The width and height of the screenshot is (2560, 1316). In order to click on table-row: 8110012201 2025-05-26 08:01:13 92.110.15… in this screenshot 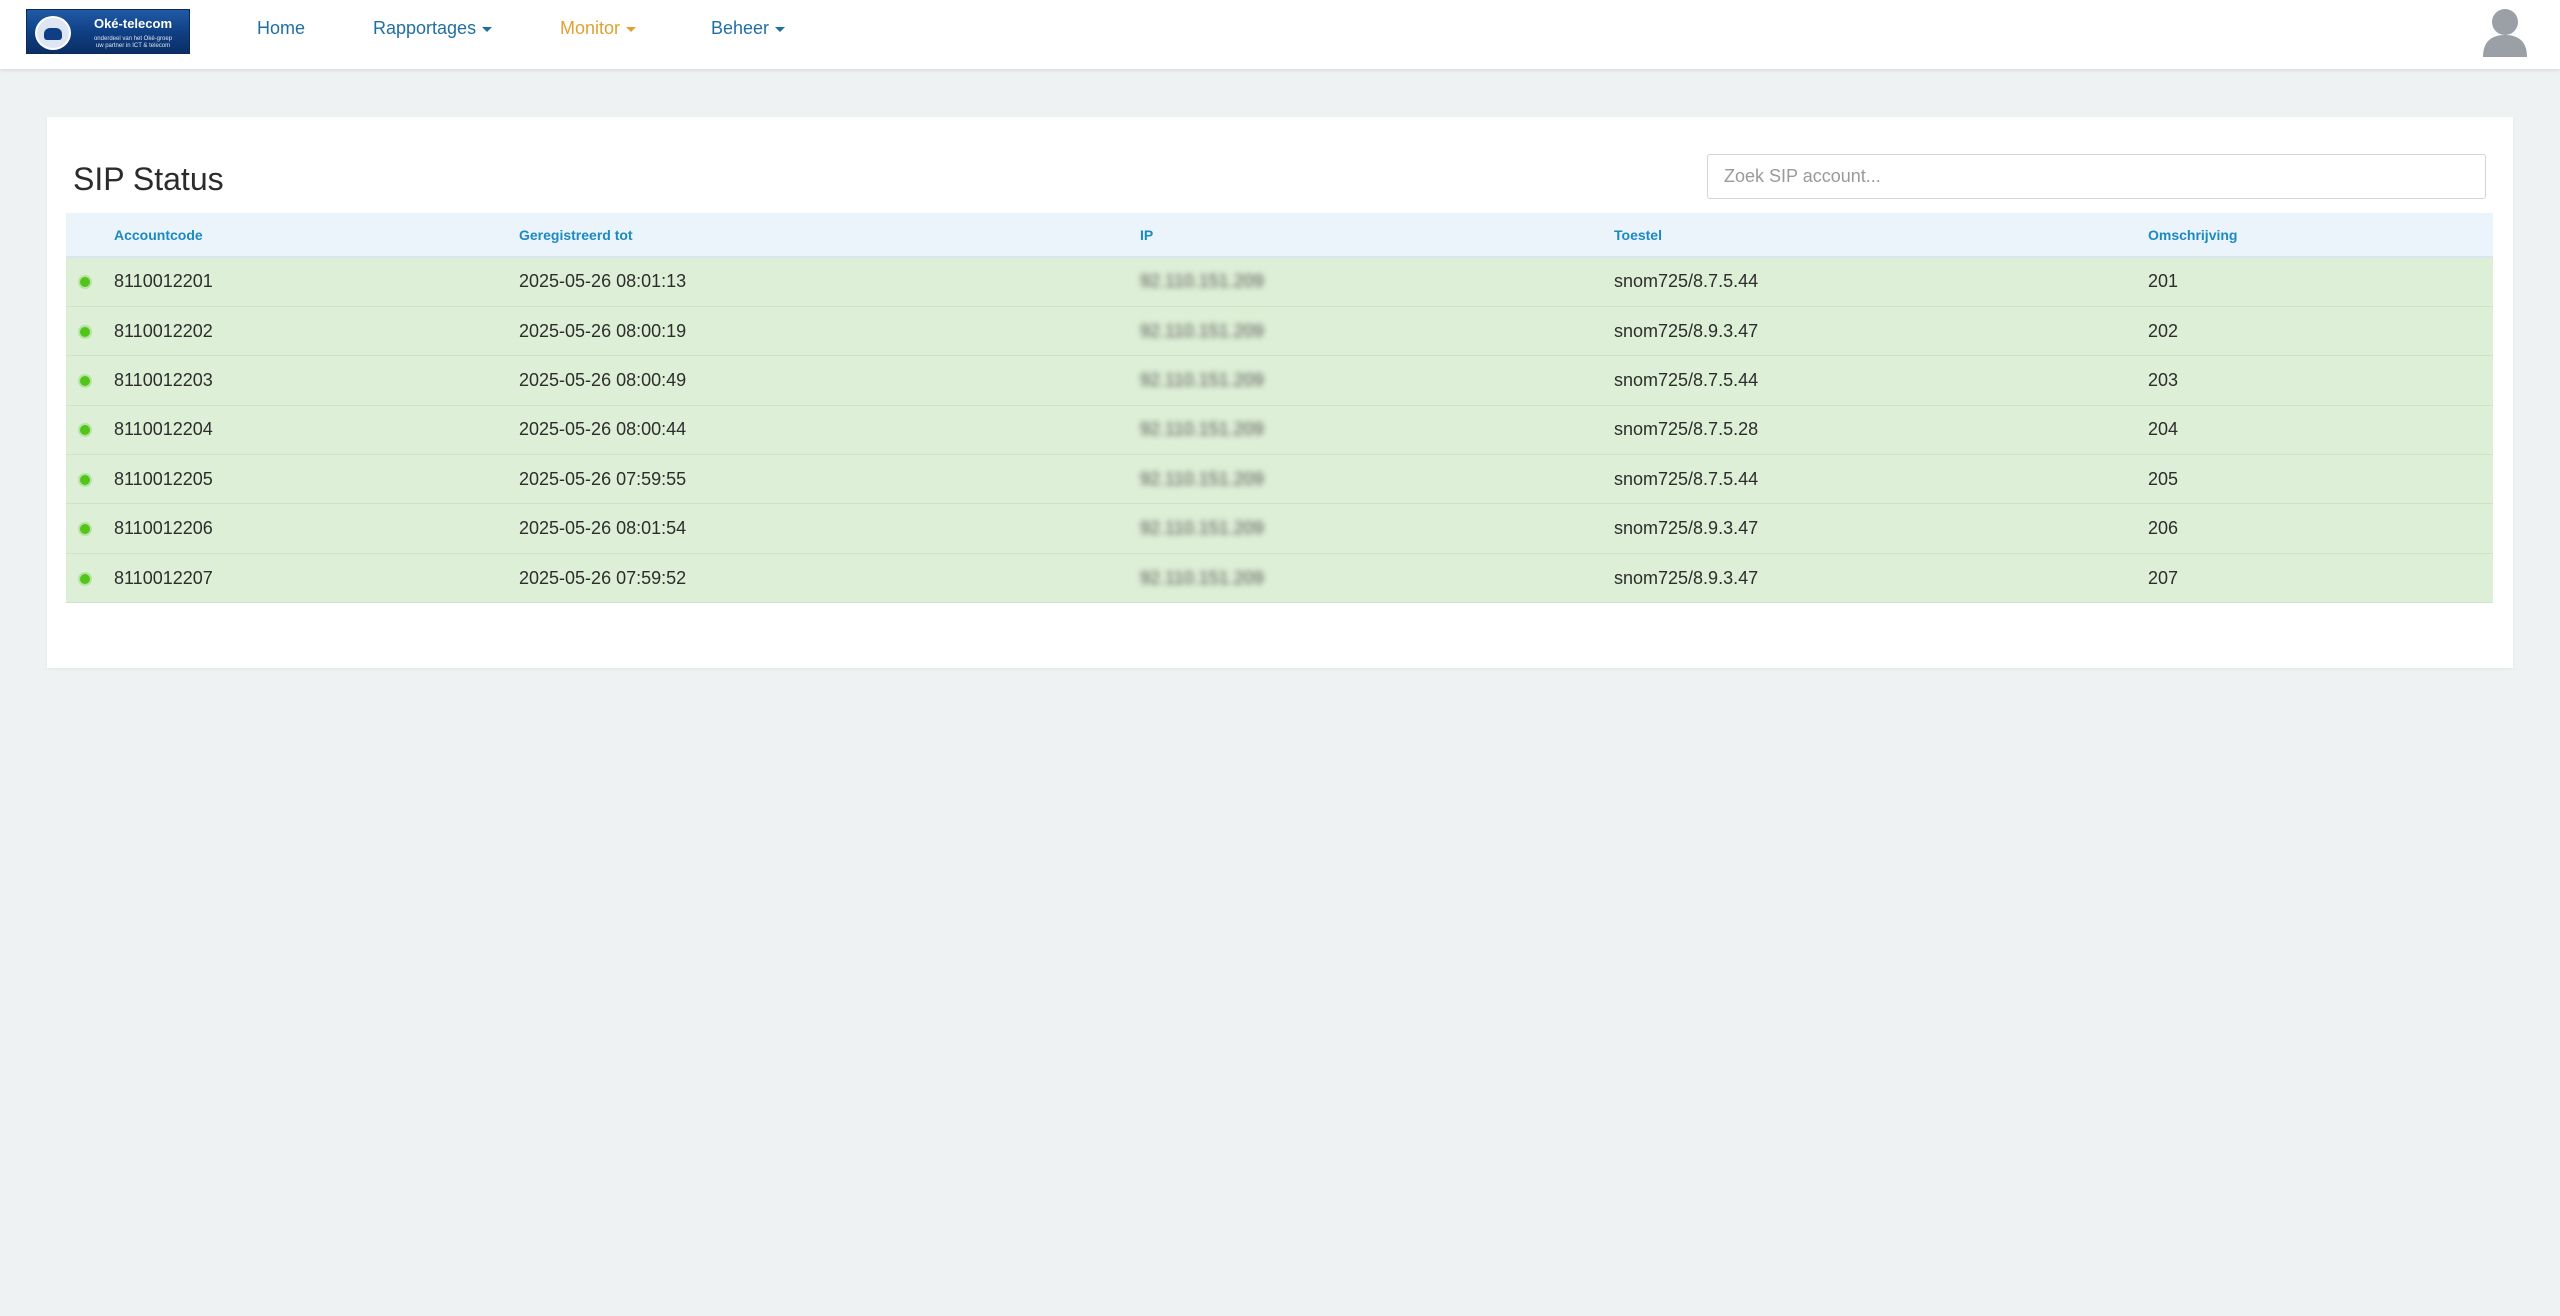, I will do `click(1279, 282)`.